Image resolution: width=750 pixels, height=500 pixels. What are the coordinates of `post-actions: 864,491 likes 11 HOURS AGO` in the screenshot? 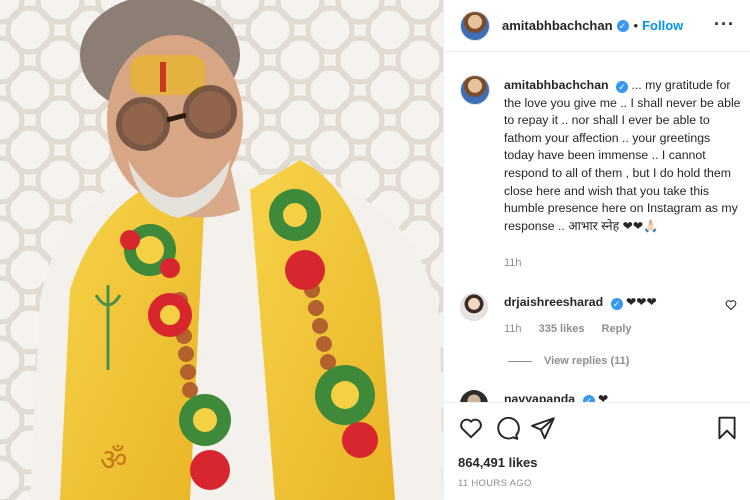 It's located at (597, 451).